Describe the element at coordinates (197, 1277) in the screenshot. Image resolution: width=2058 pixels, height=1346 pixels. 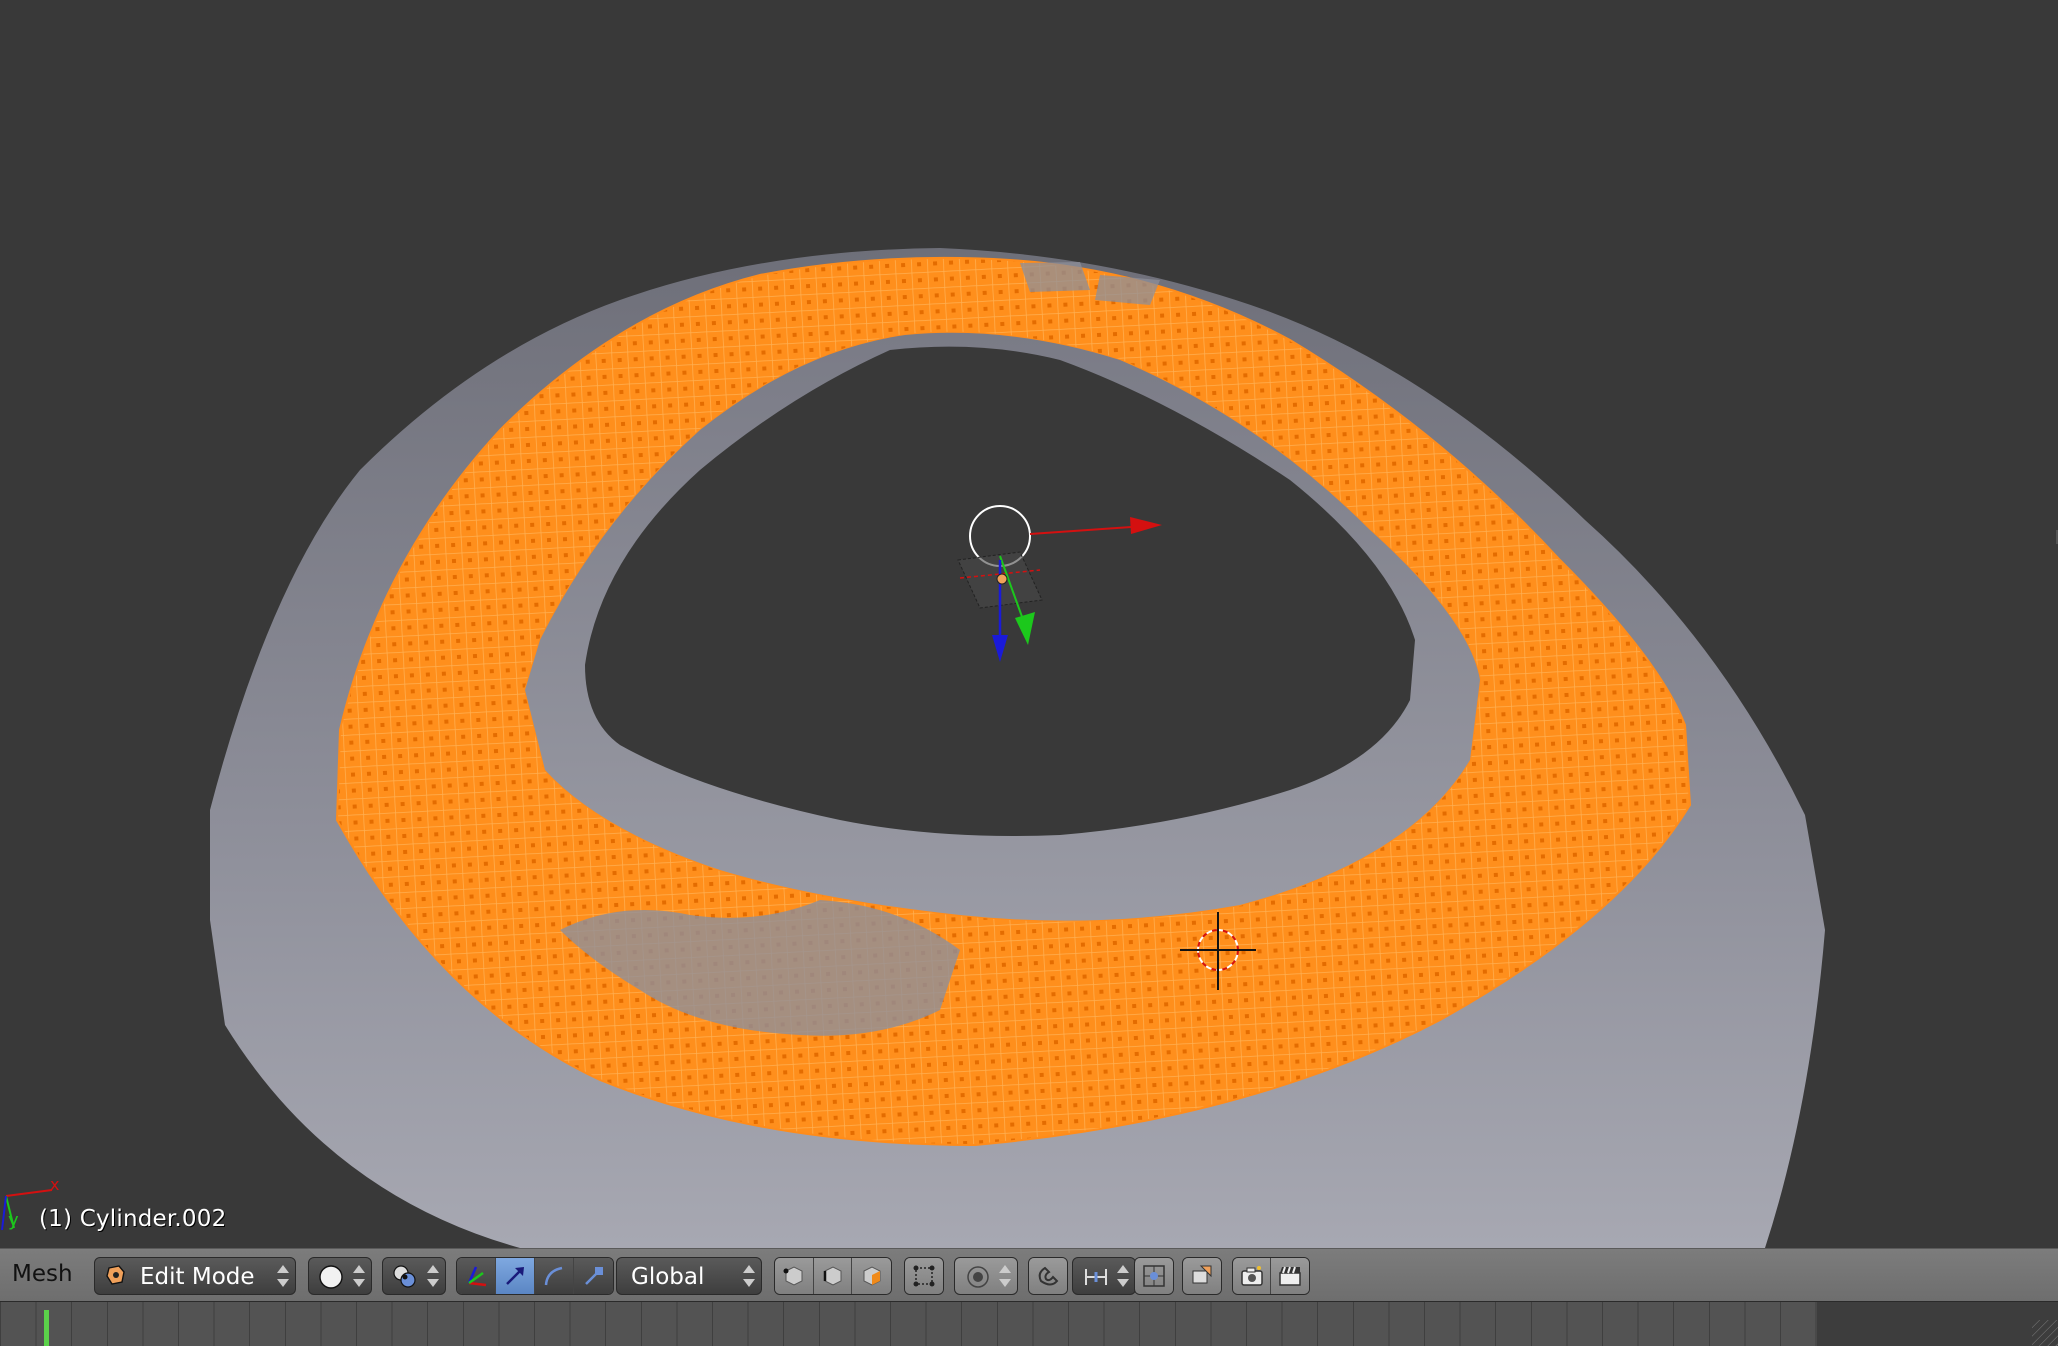
I see `mode-label: Edit Mode` at that location.